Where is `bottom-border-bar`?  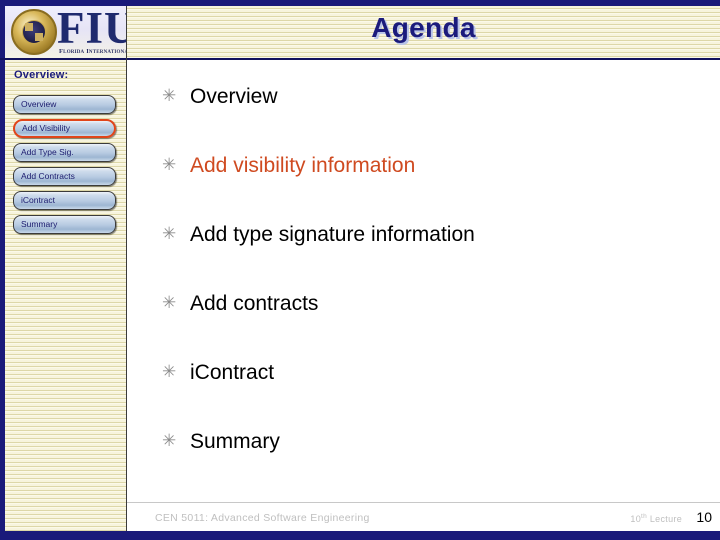
bottom-border-bar is located at coordinates (360, 535).